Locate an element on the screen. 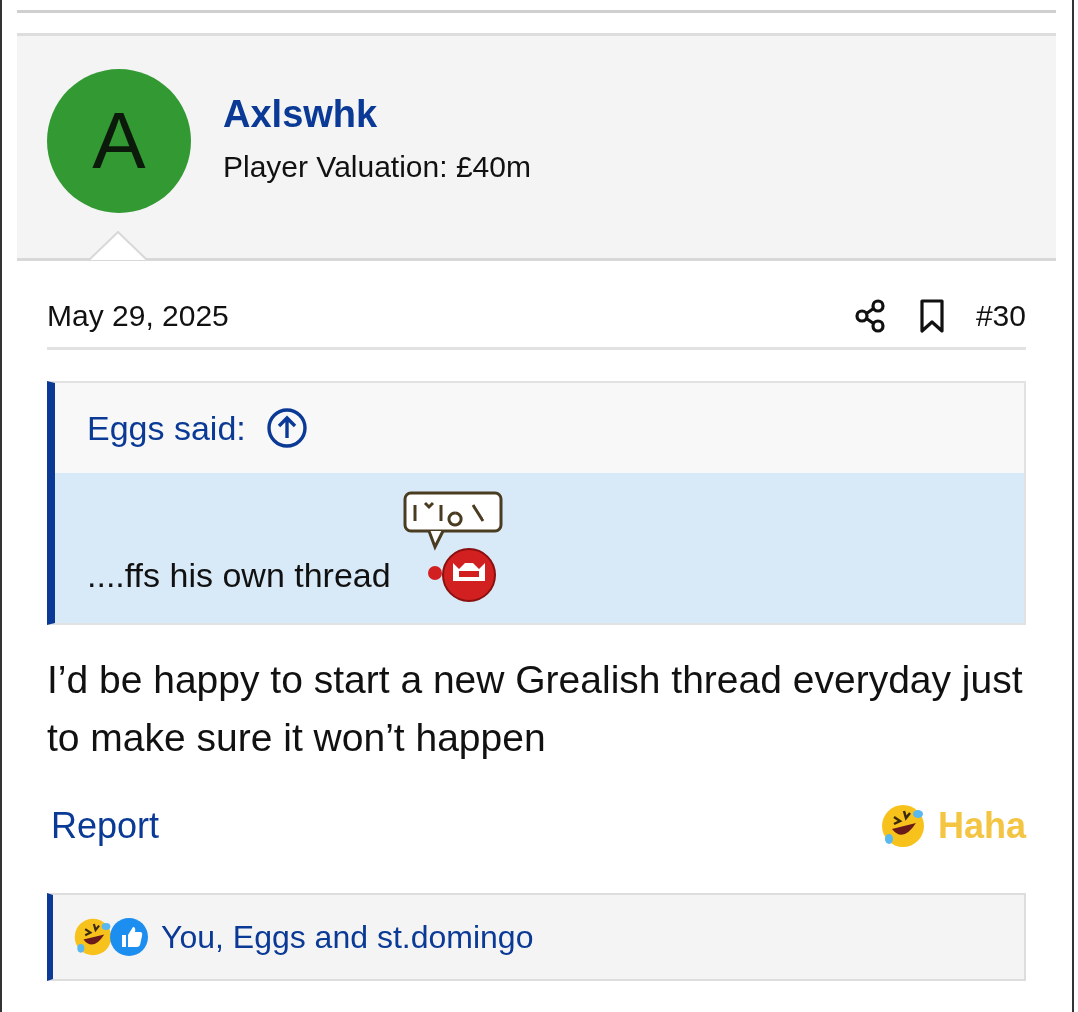 This screenshot has width=1078, height=1012. username-link: Axlswhk is located at coordinates (377, 114).